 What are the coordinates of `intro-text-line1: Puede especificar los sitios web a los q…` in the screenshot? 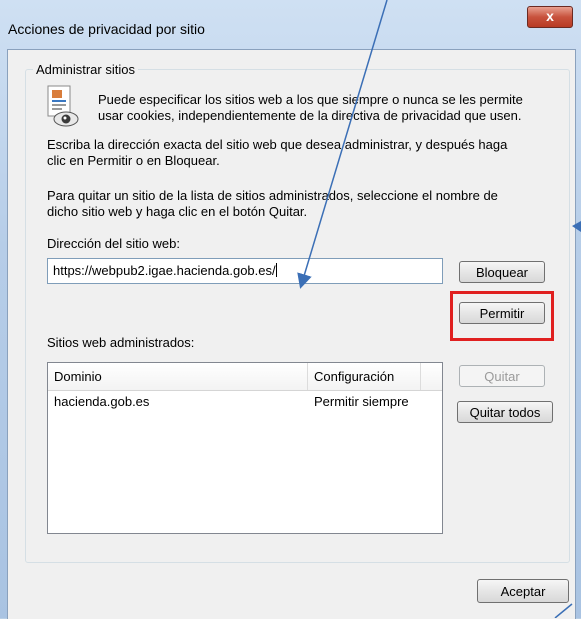 It's located at (310, 99).